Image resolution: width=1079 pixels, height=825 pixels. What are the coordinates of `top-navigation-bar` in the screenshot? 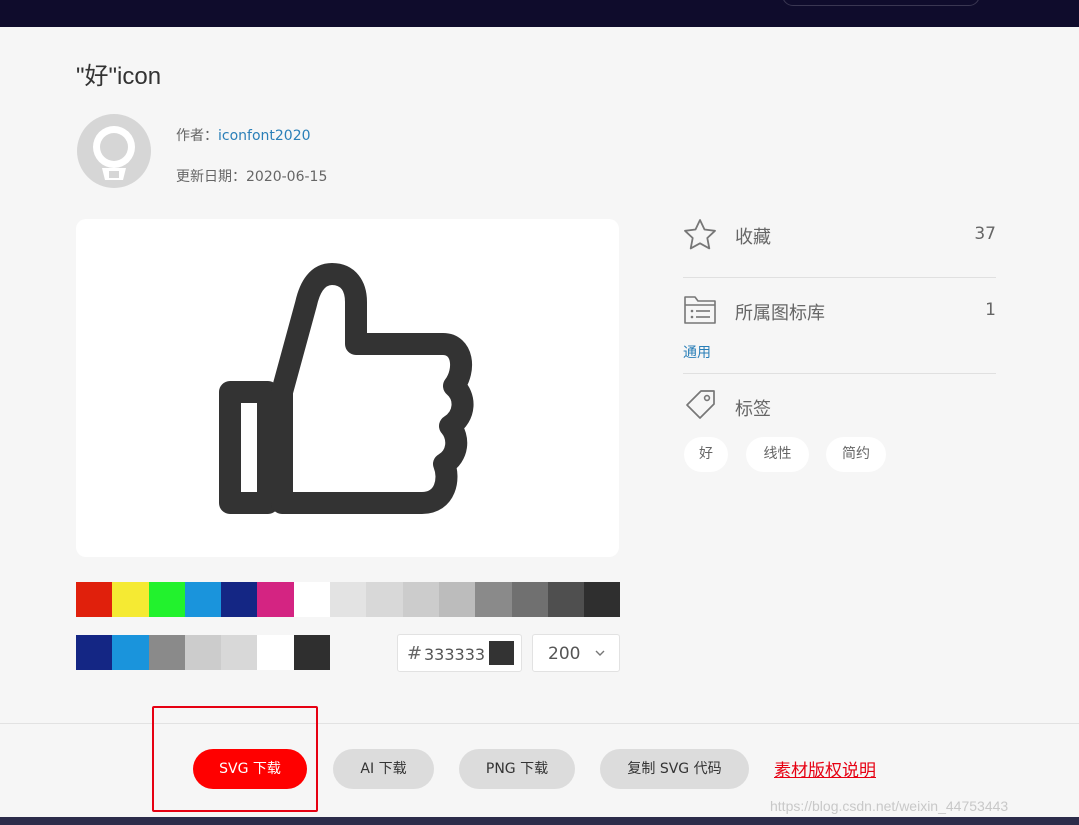 It's located at (539, 13).